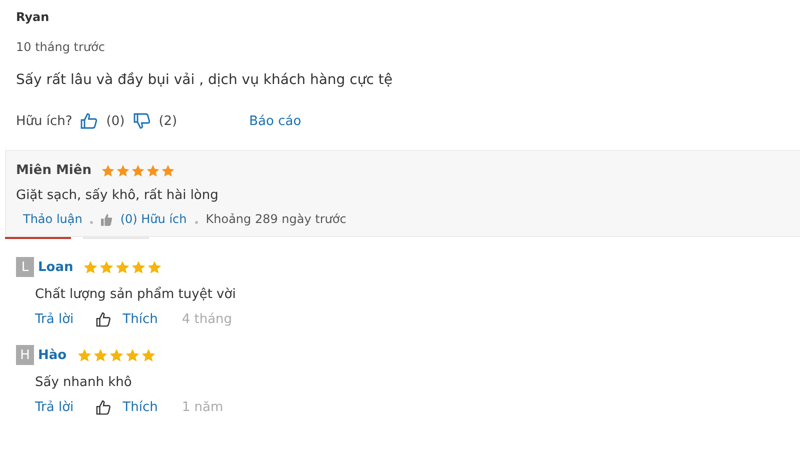  I want to click on reviewer-name: Ryan, so click(33, 18).